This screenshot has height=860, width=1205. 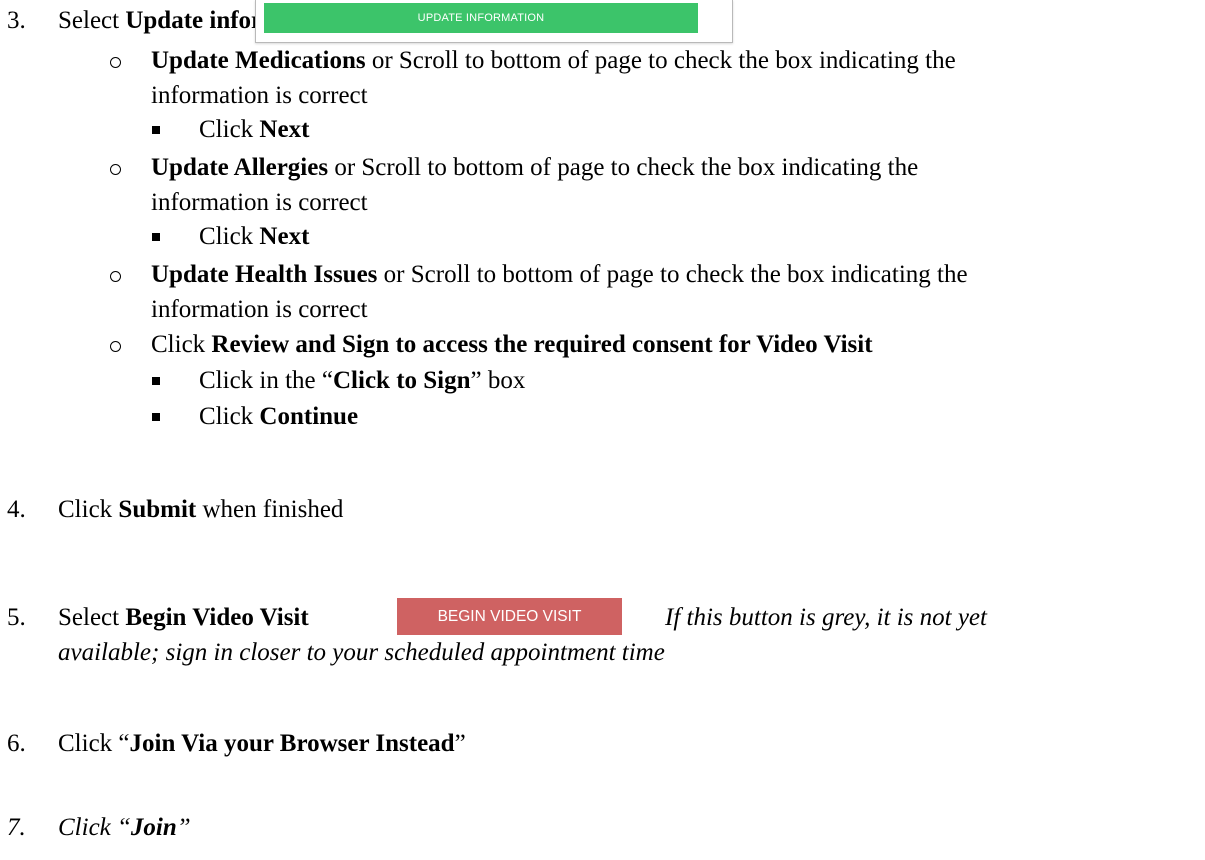 I want to click on step-5-bold: Begin Video Visit, so click(x=217, y=617).